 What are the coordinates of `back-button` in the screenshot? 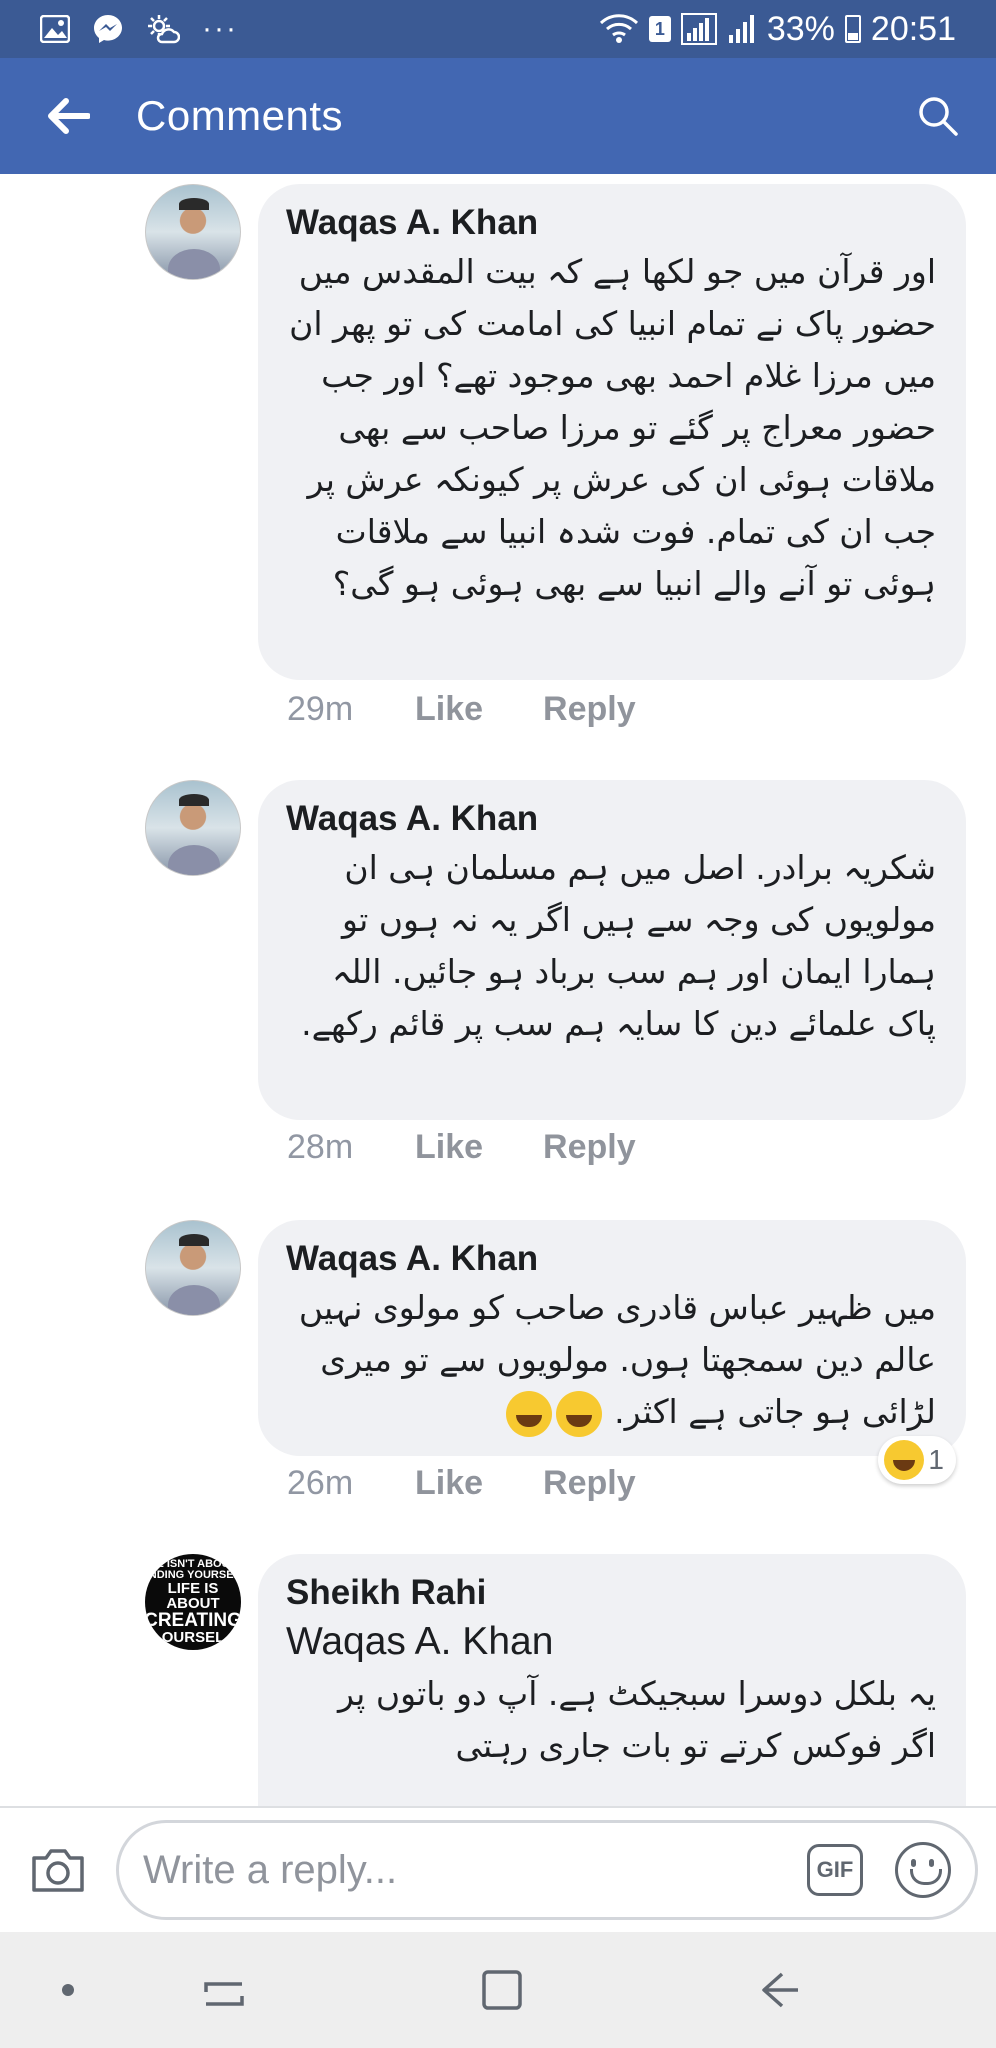 It's located at (68, 116).